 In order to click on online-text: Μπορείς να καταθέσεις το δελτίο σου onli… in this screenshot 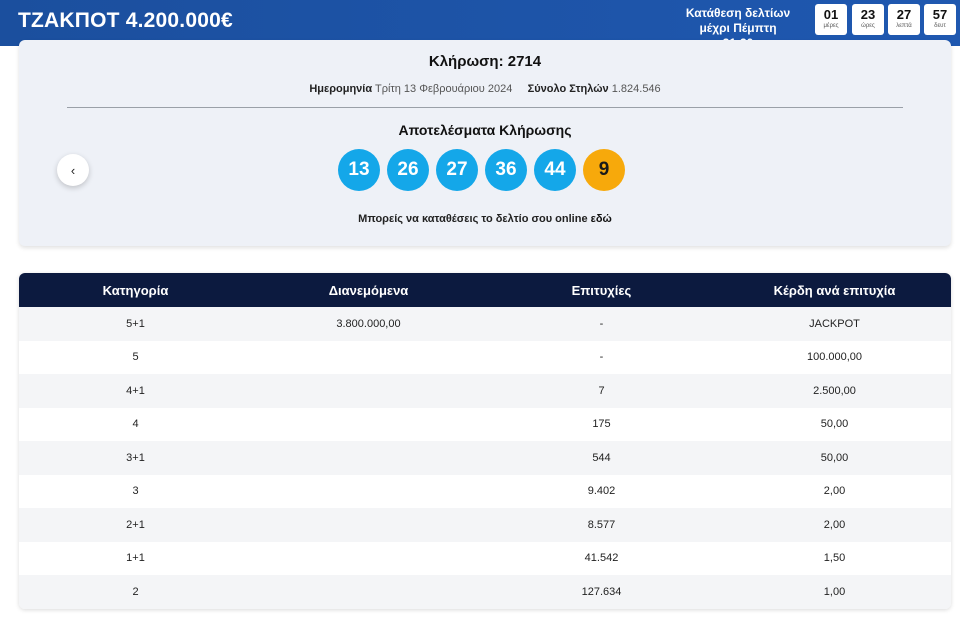, I will do `click(473, 219)`.